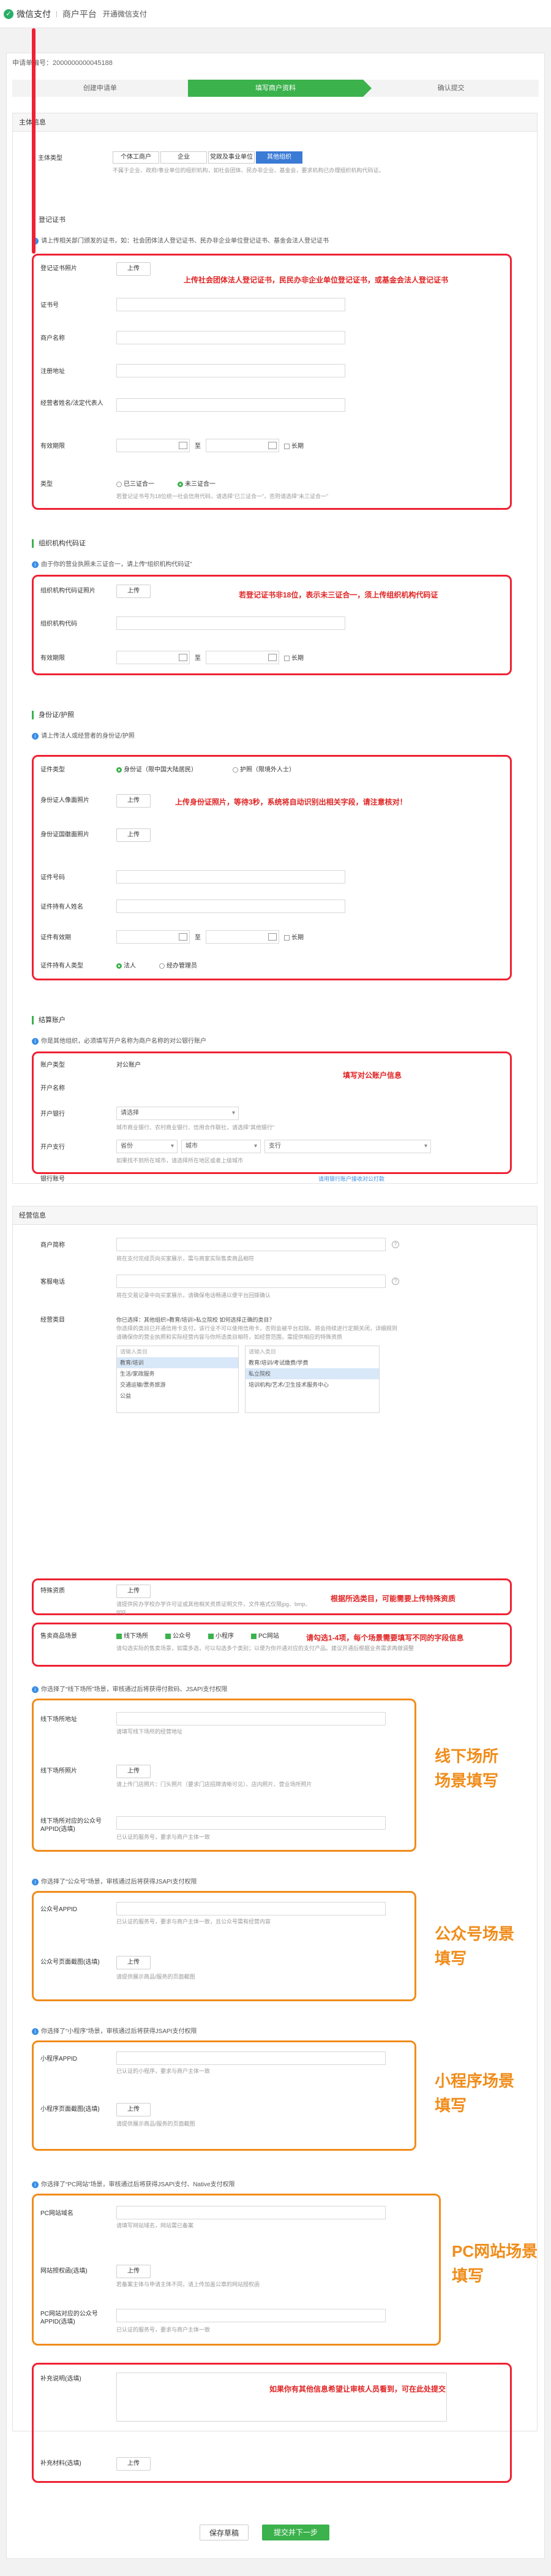  Describe the element at coordinates (134, 801) in the screenshot. I see `id-front-upload-button: 上传` at that location.